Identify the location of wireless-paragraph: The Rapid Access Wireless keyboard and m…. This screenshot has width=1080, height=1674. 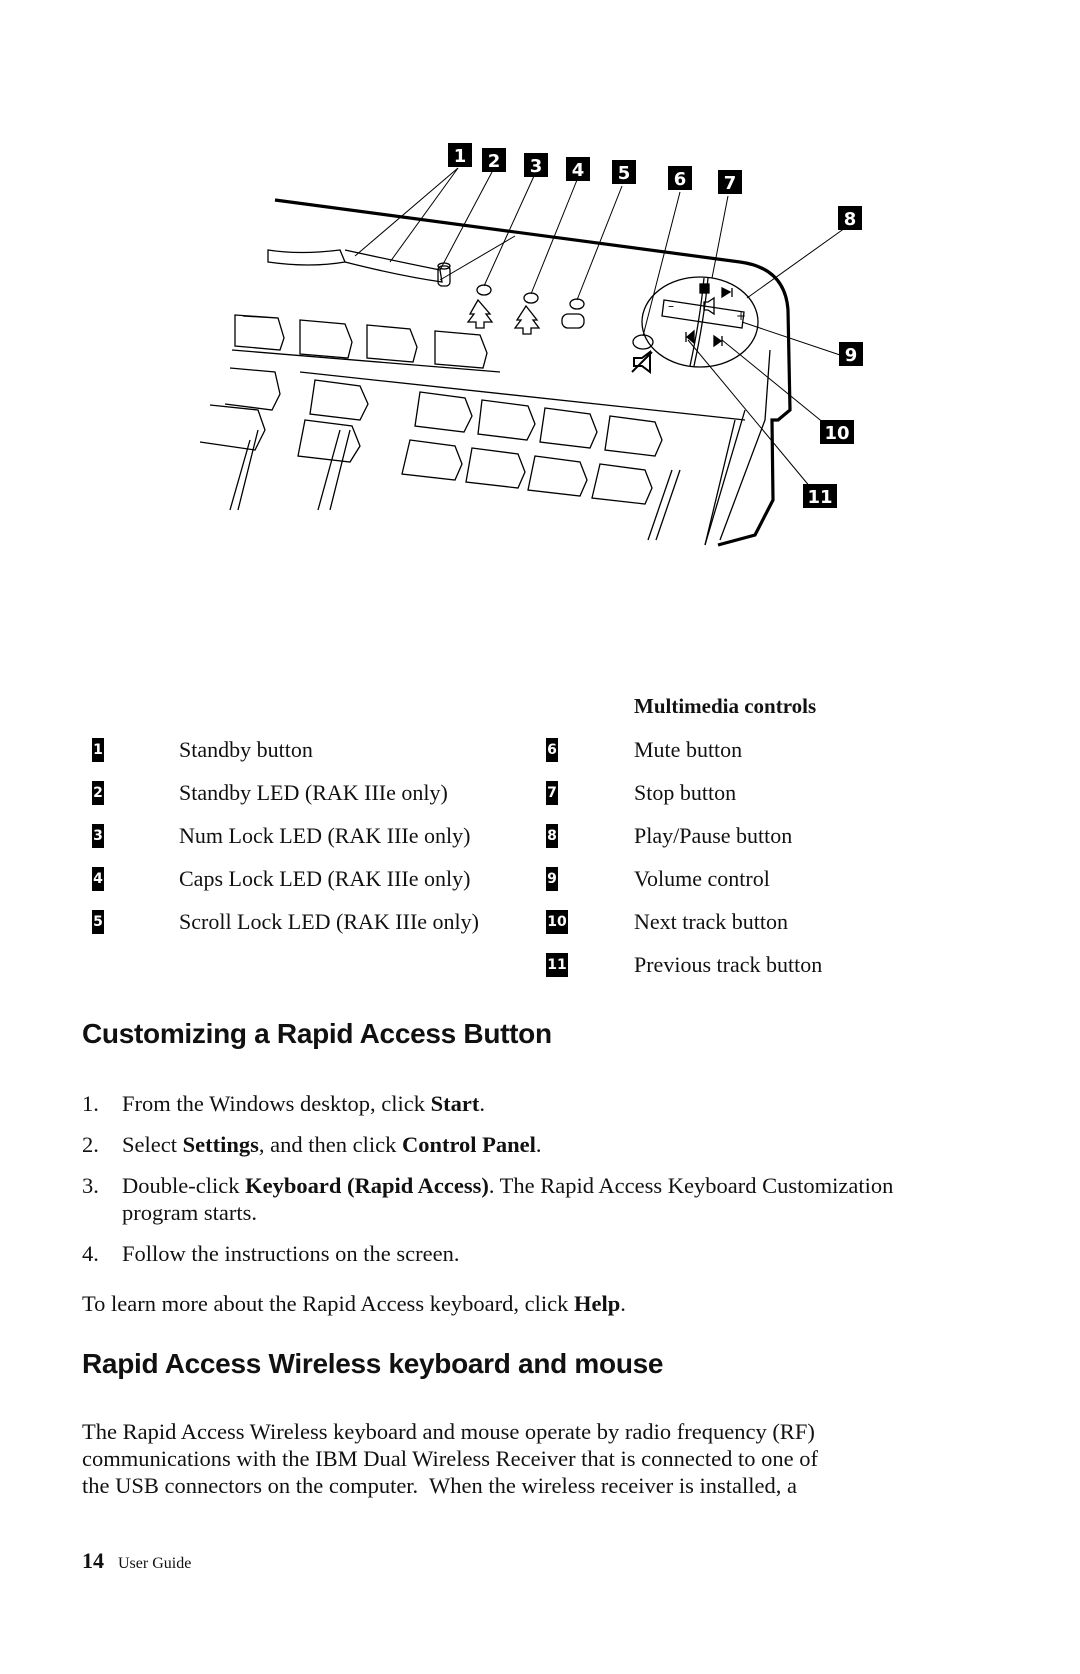
(522, 1458).